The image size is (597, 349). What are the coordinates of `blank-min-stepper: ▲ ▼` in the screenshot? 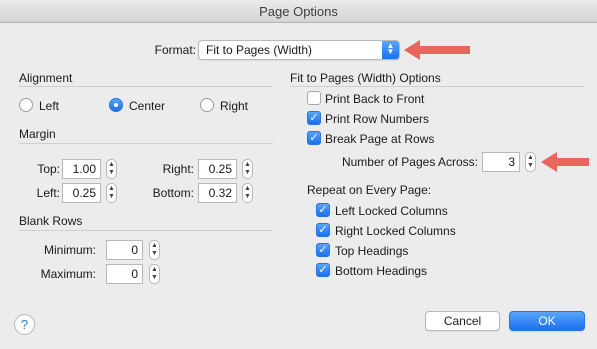 It's located at (154, 250).